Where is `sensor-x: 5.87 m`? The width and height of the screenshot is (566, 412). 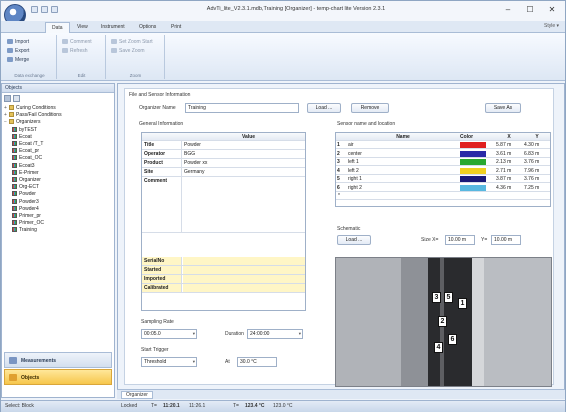 sensor-x: 5.87 m is located at coordinates (509, 145).